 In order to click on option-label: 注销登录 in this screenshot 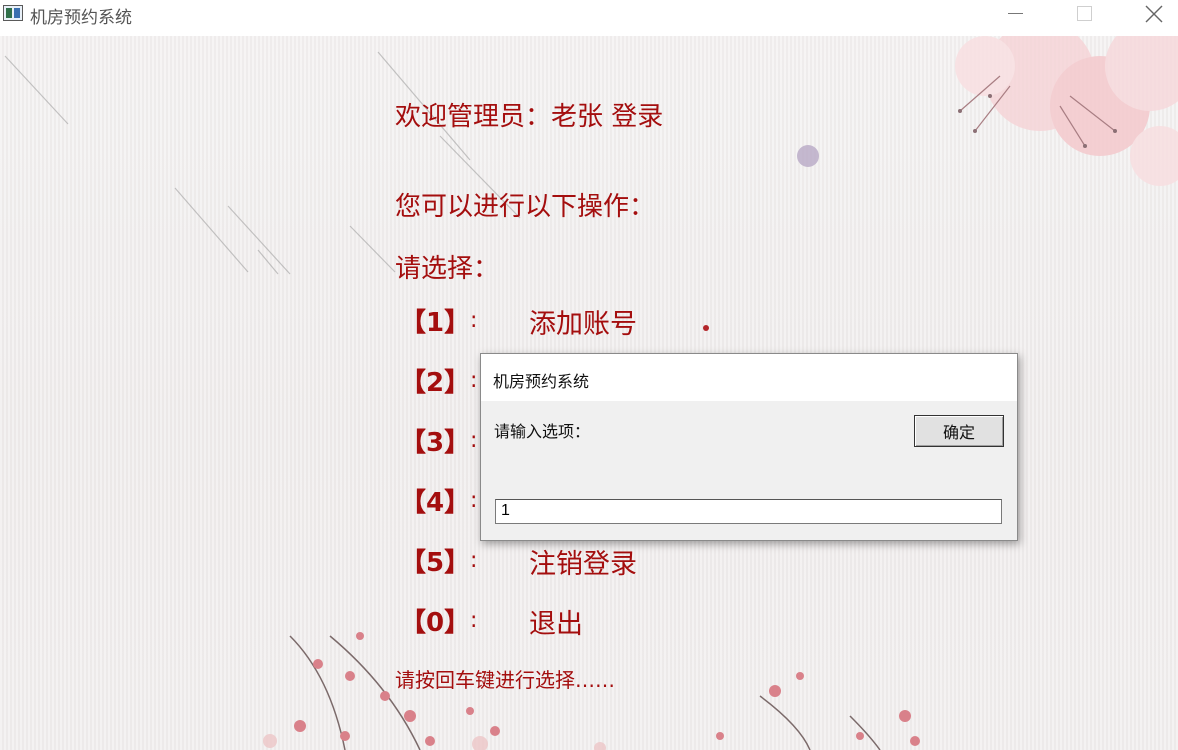, I will do `click(583, 564)`.